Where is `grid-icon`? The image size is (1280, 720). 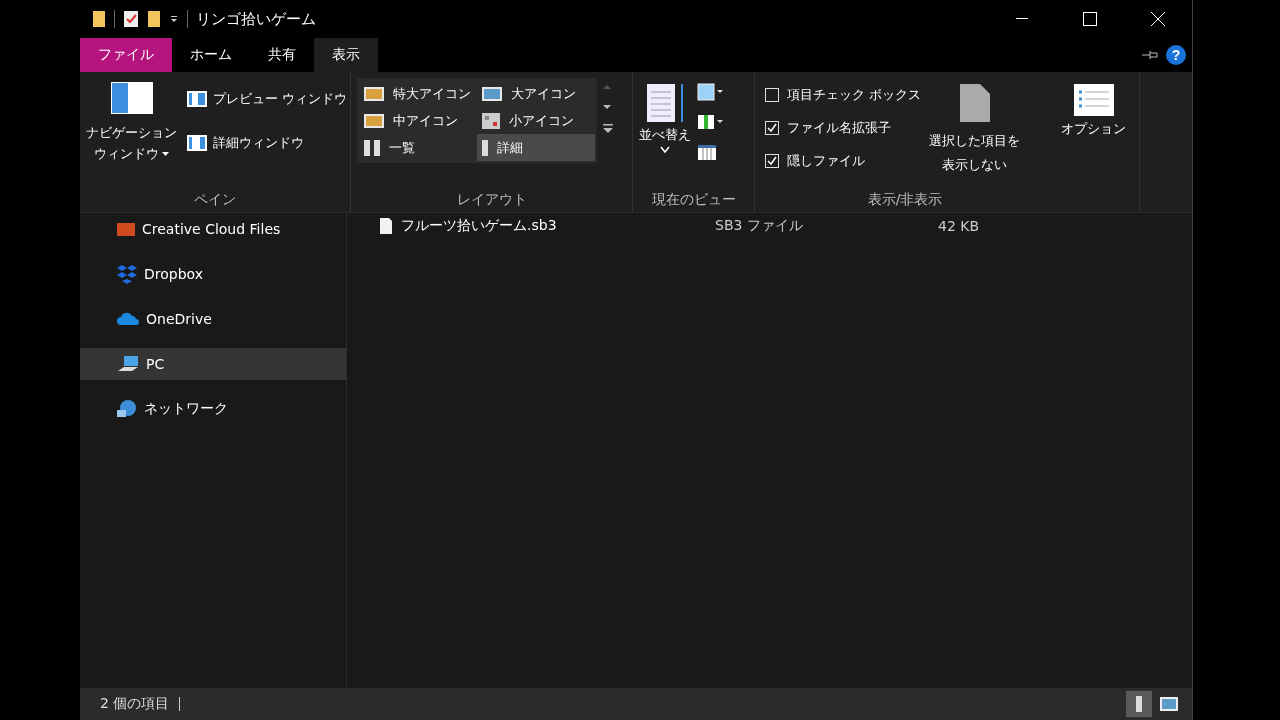
grid-icon is located at coordinates (491, 120).